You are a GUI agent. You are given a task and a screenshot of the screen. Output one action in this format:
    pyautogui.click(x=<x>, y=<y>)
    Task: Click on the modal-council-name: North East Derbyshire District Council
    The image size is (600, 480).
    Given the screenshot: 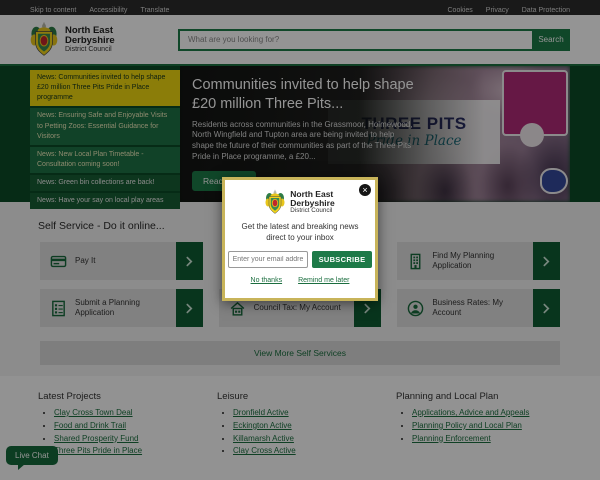 What is the action you would take?
    pyautogui.click(x=312, y=202)
    